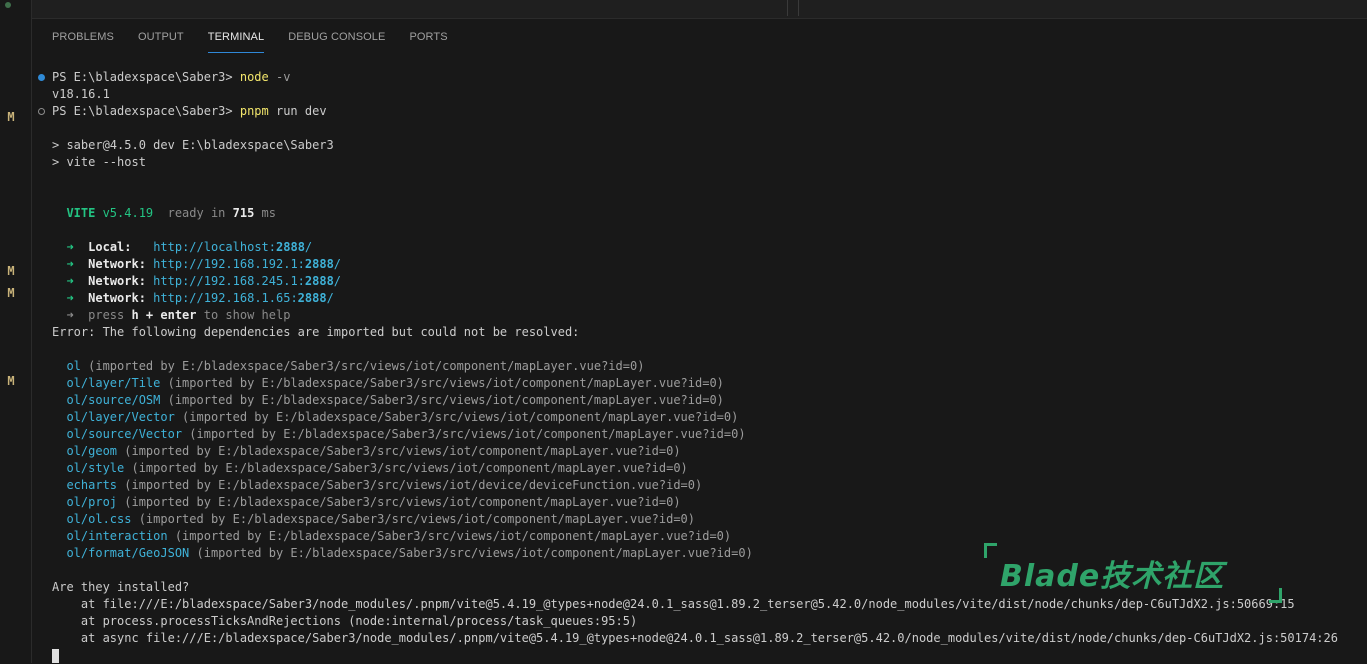 The image size is (1367, 664). What do you see at coordinates (99, 519) in the screenshot?
I see `dependency-name: ol/ol.css` at bounding box center [99, 519].